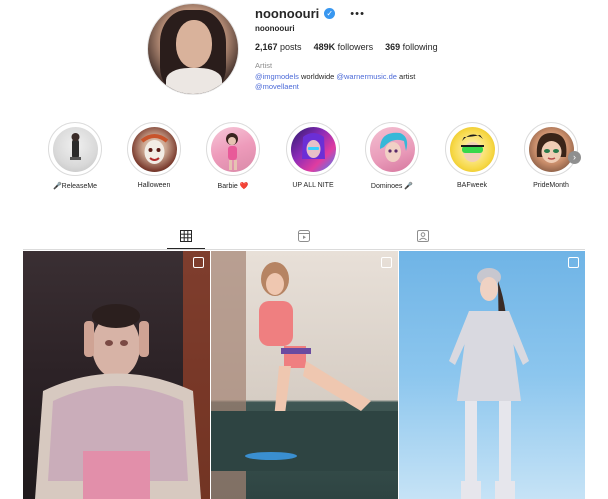 This screenshot has height=499, width=608. I want to click on highlight-label: UP ALL NITE, so click(313, 185).